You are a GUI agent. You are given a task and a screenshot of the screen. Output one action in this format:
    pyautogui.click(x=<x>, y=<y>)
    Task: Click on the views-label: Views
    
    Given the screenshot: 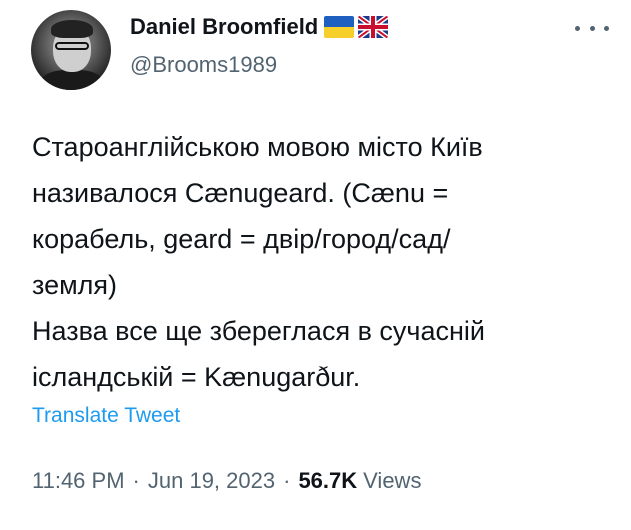 What is the action you would take?
    pyautogui.click(x=392, y=481)
    